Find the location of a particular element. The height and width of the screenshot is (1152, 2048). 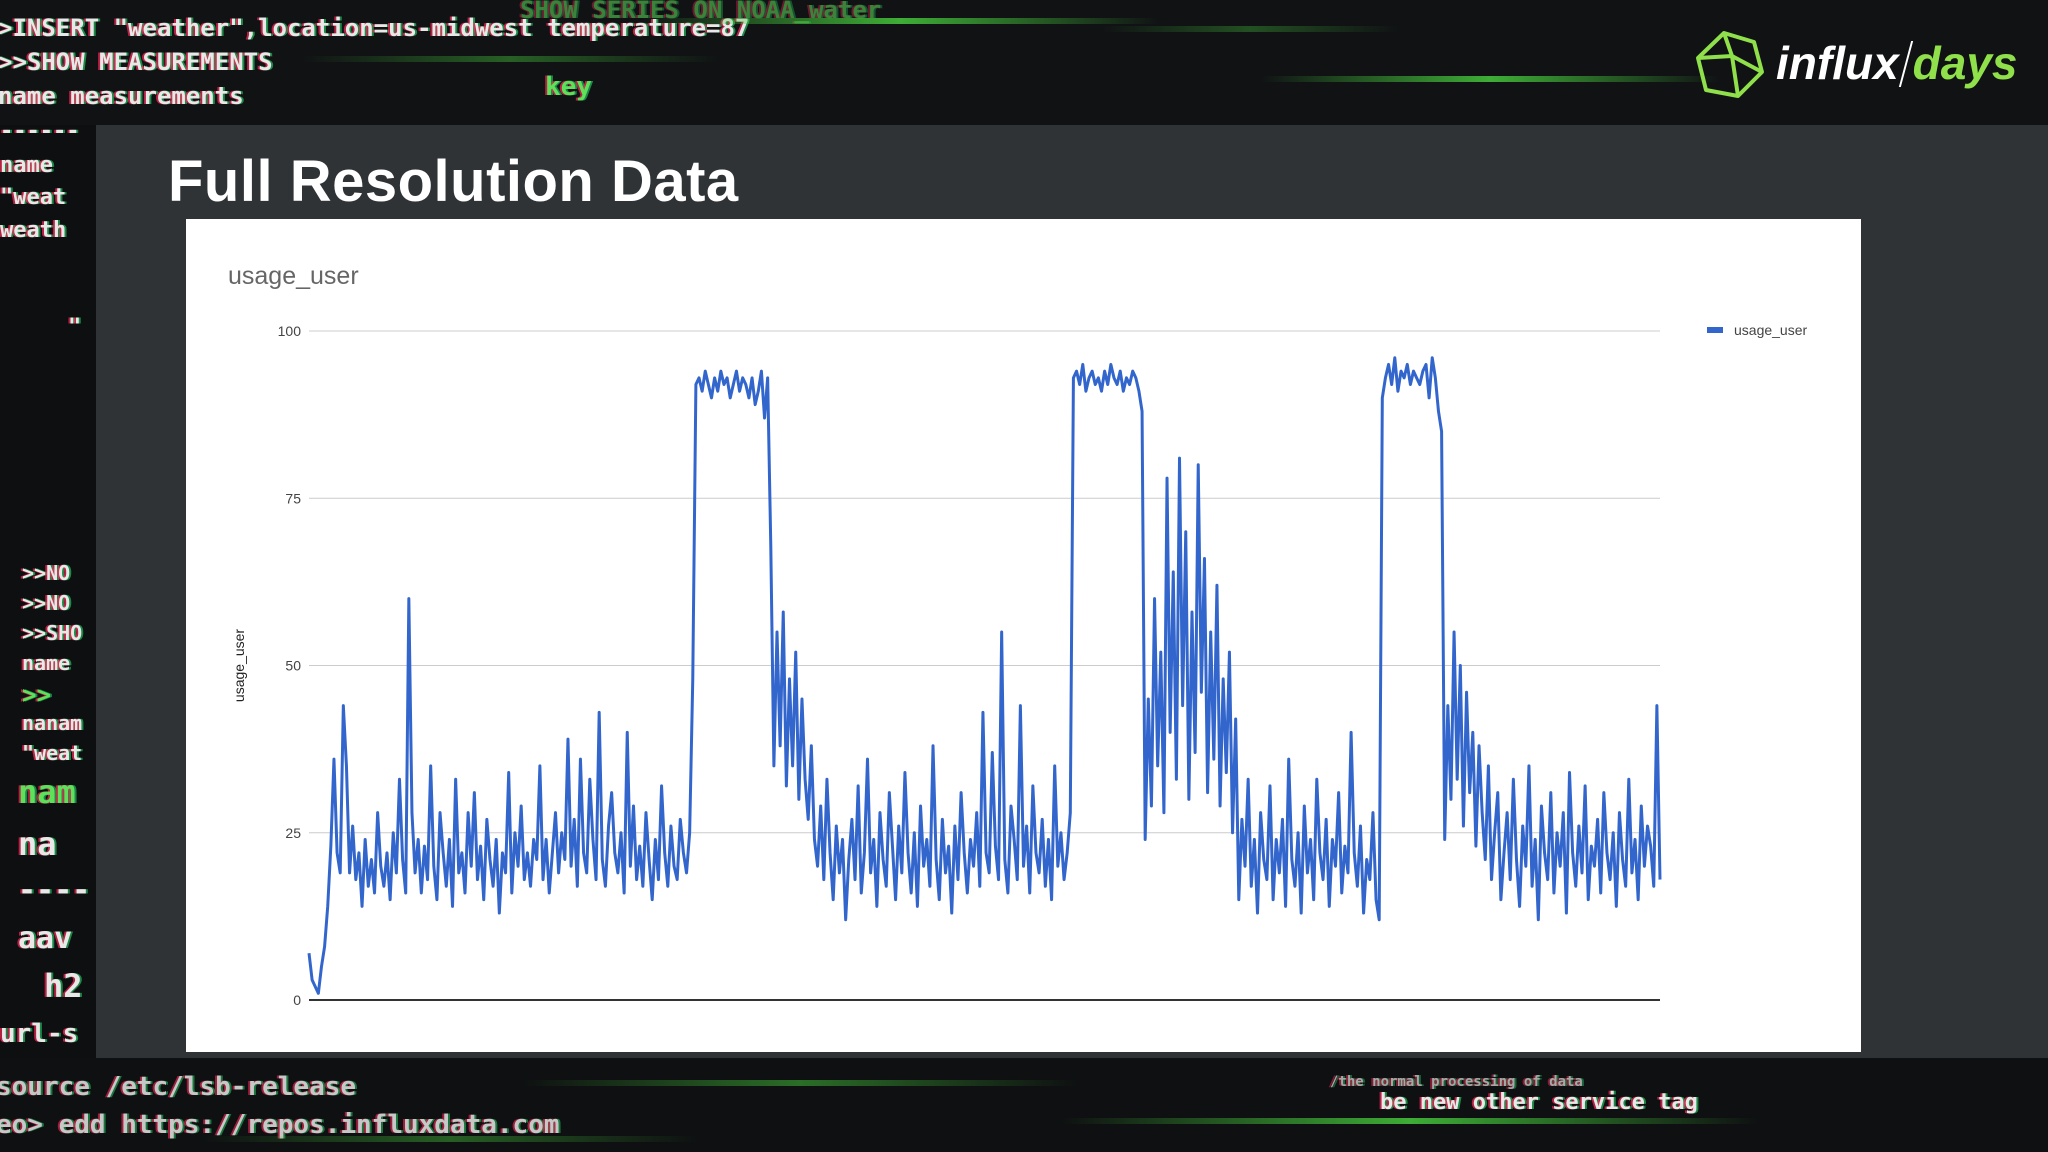

code-line: nam is located at coordinates (47, 792).